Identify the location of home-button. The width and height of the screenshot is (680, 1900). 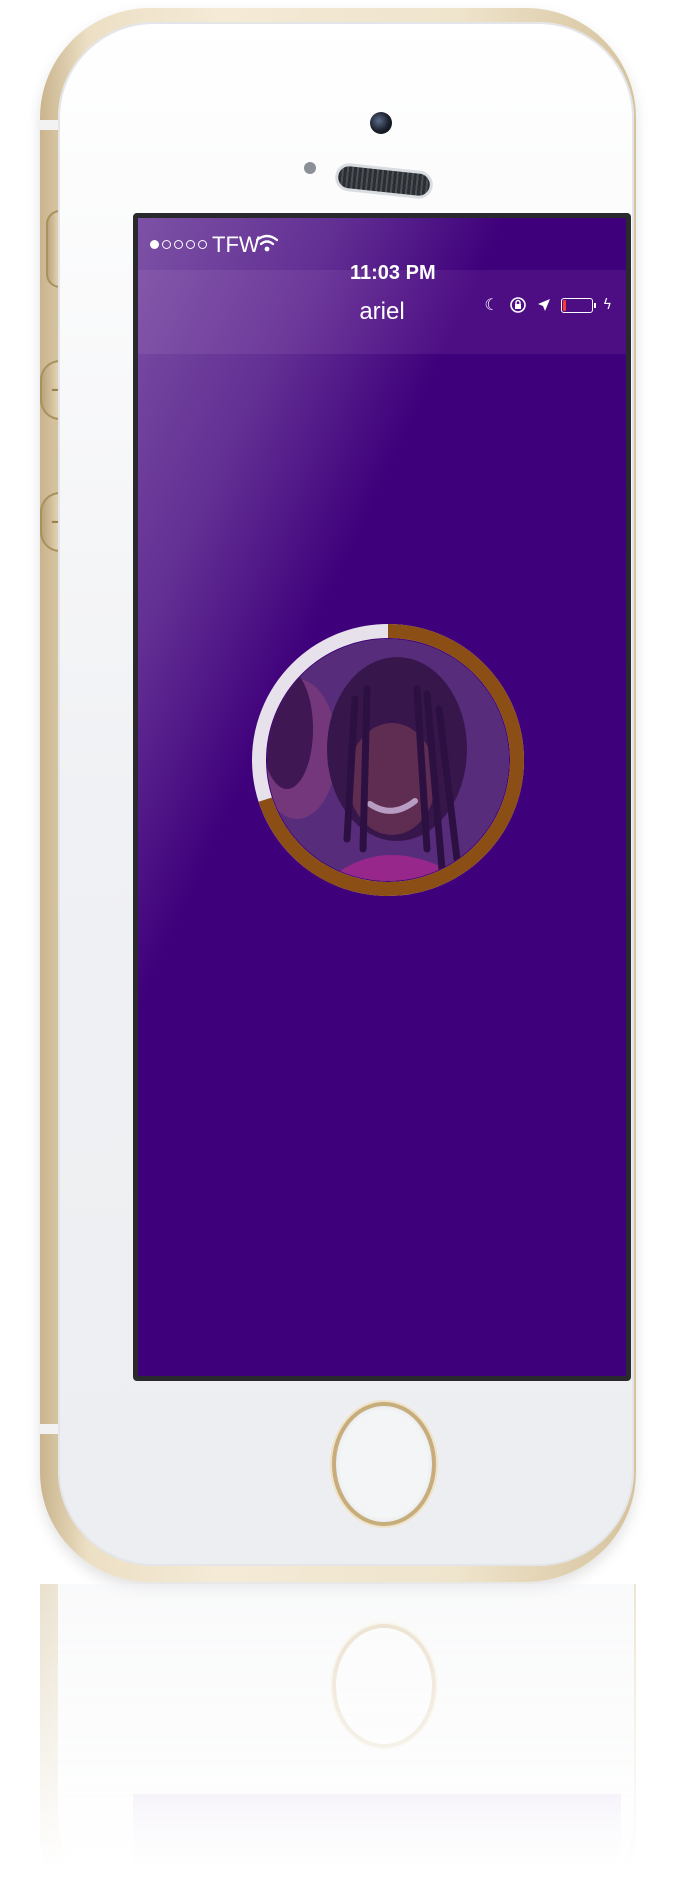
(384, 1464).